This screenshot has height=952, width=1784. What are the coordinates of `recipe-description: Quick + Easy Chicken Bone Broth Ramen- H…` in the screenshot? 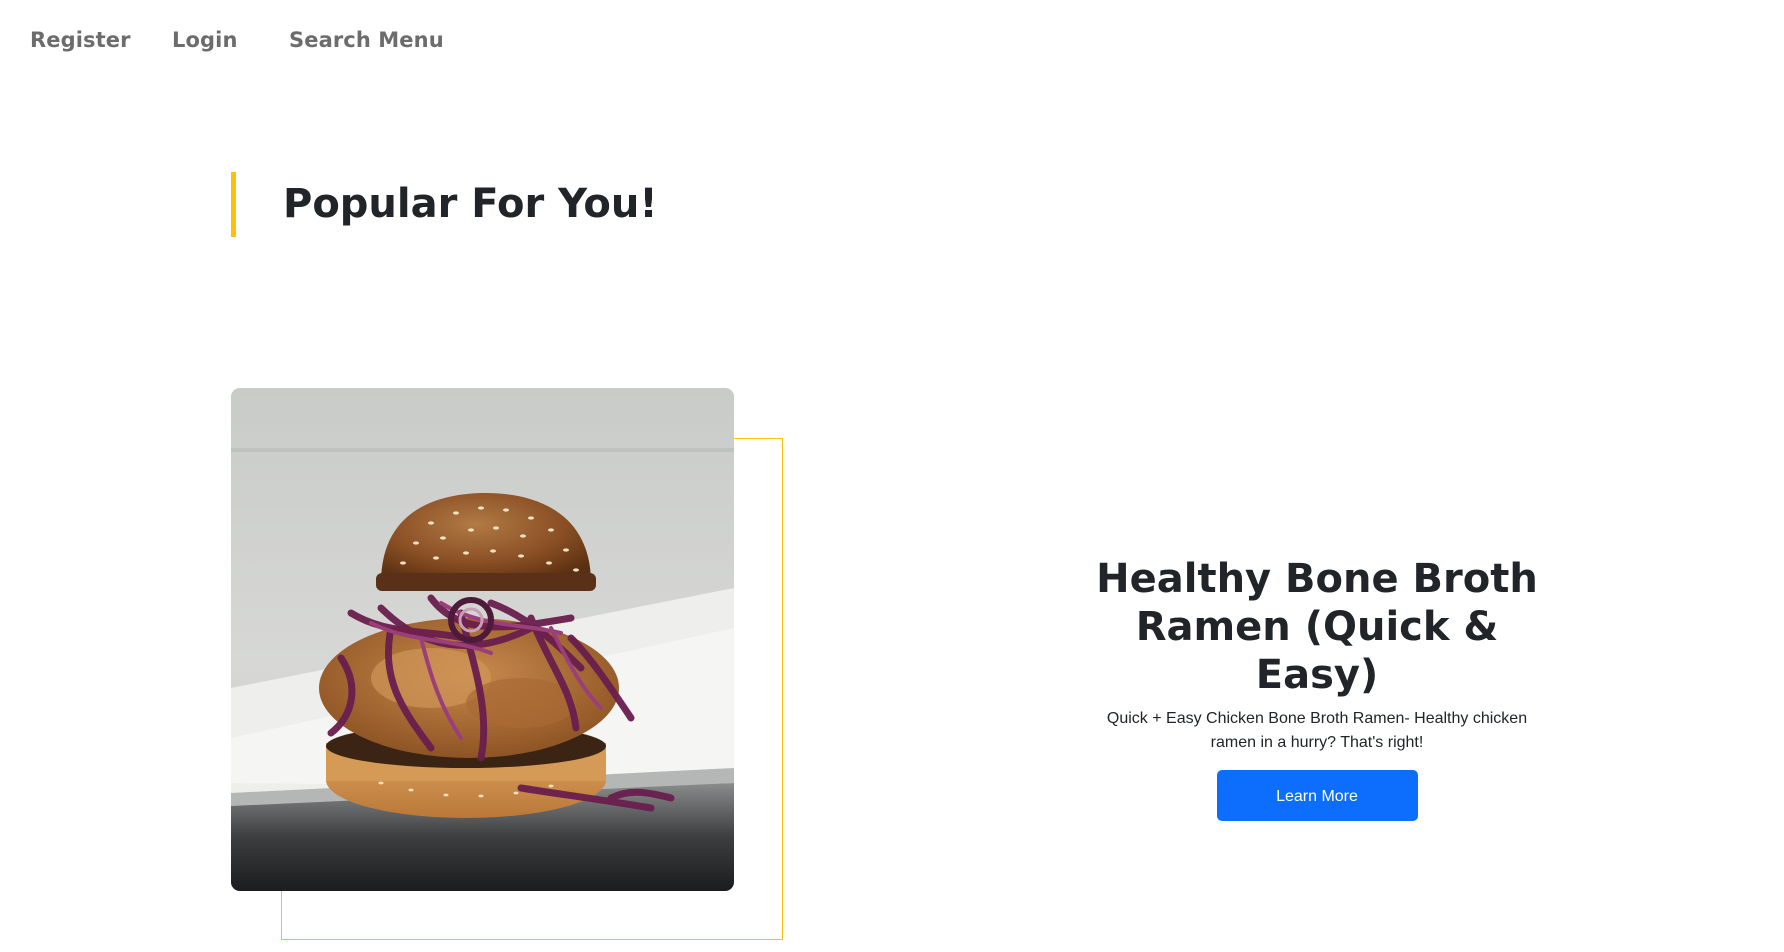 It's located at (1317, 730).